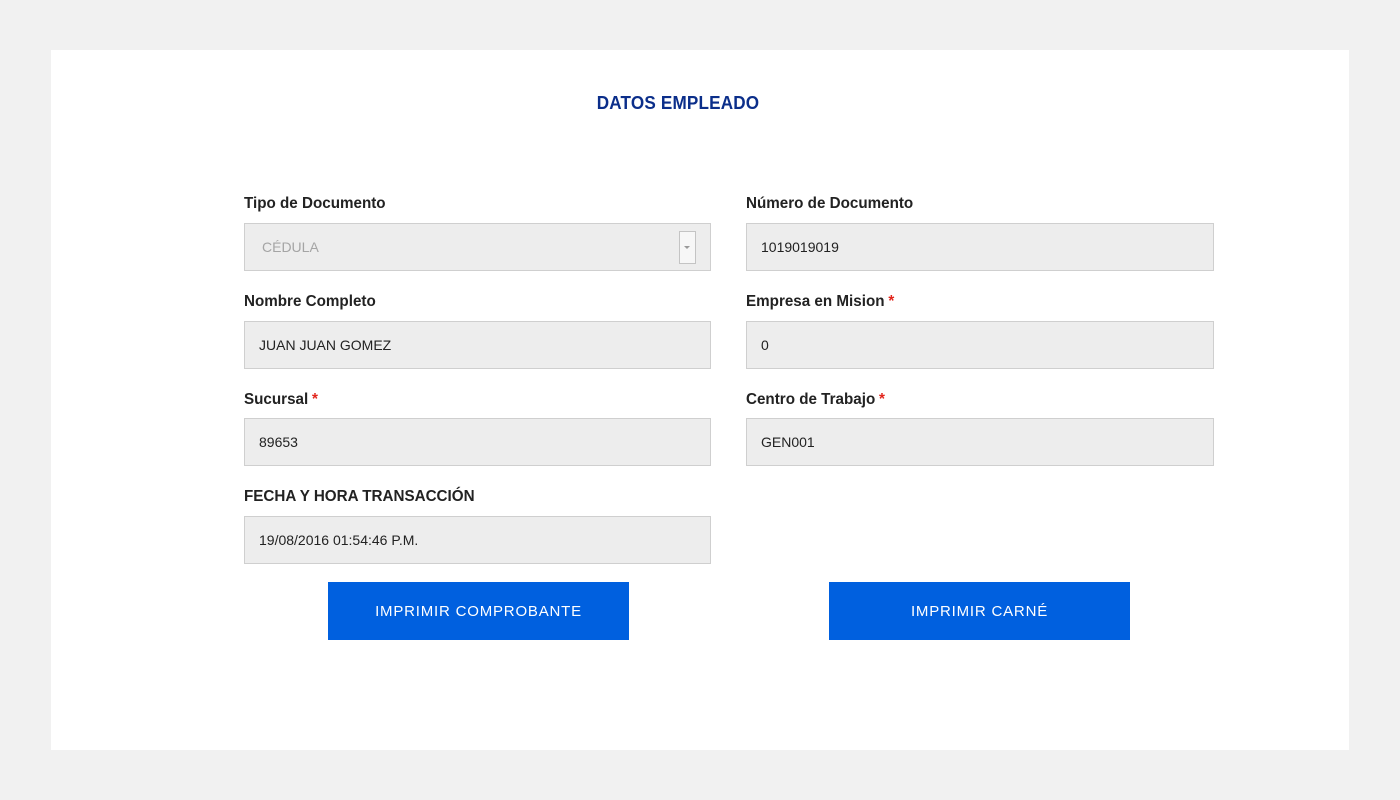  I want to click on numero-documento-input, so click(980, 247).